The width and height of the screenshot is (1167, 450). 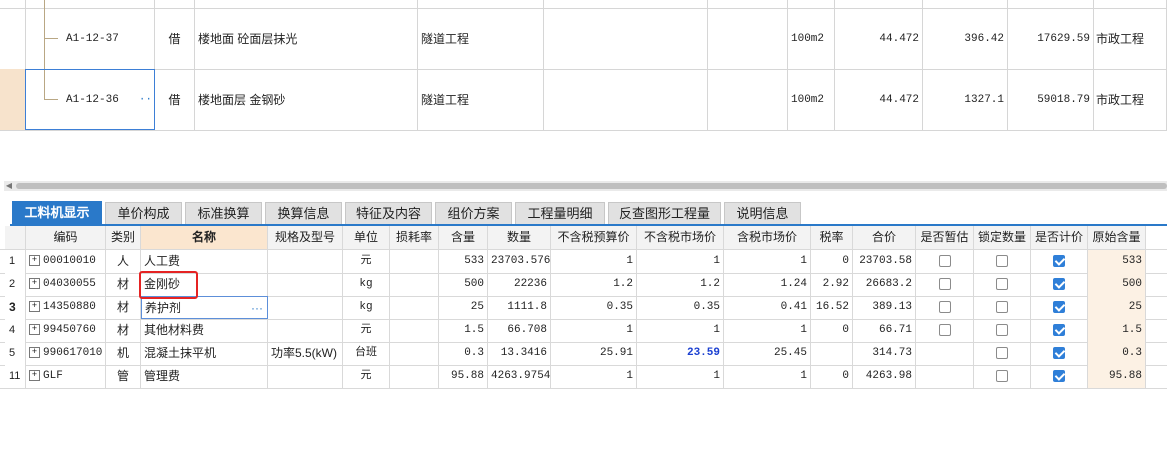 I want to click on kind-cell: 机, so click(x=123, y=353).